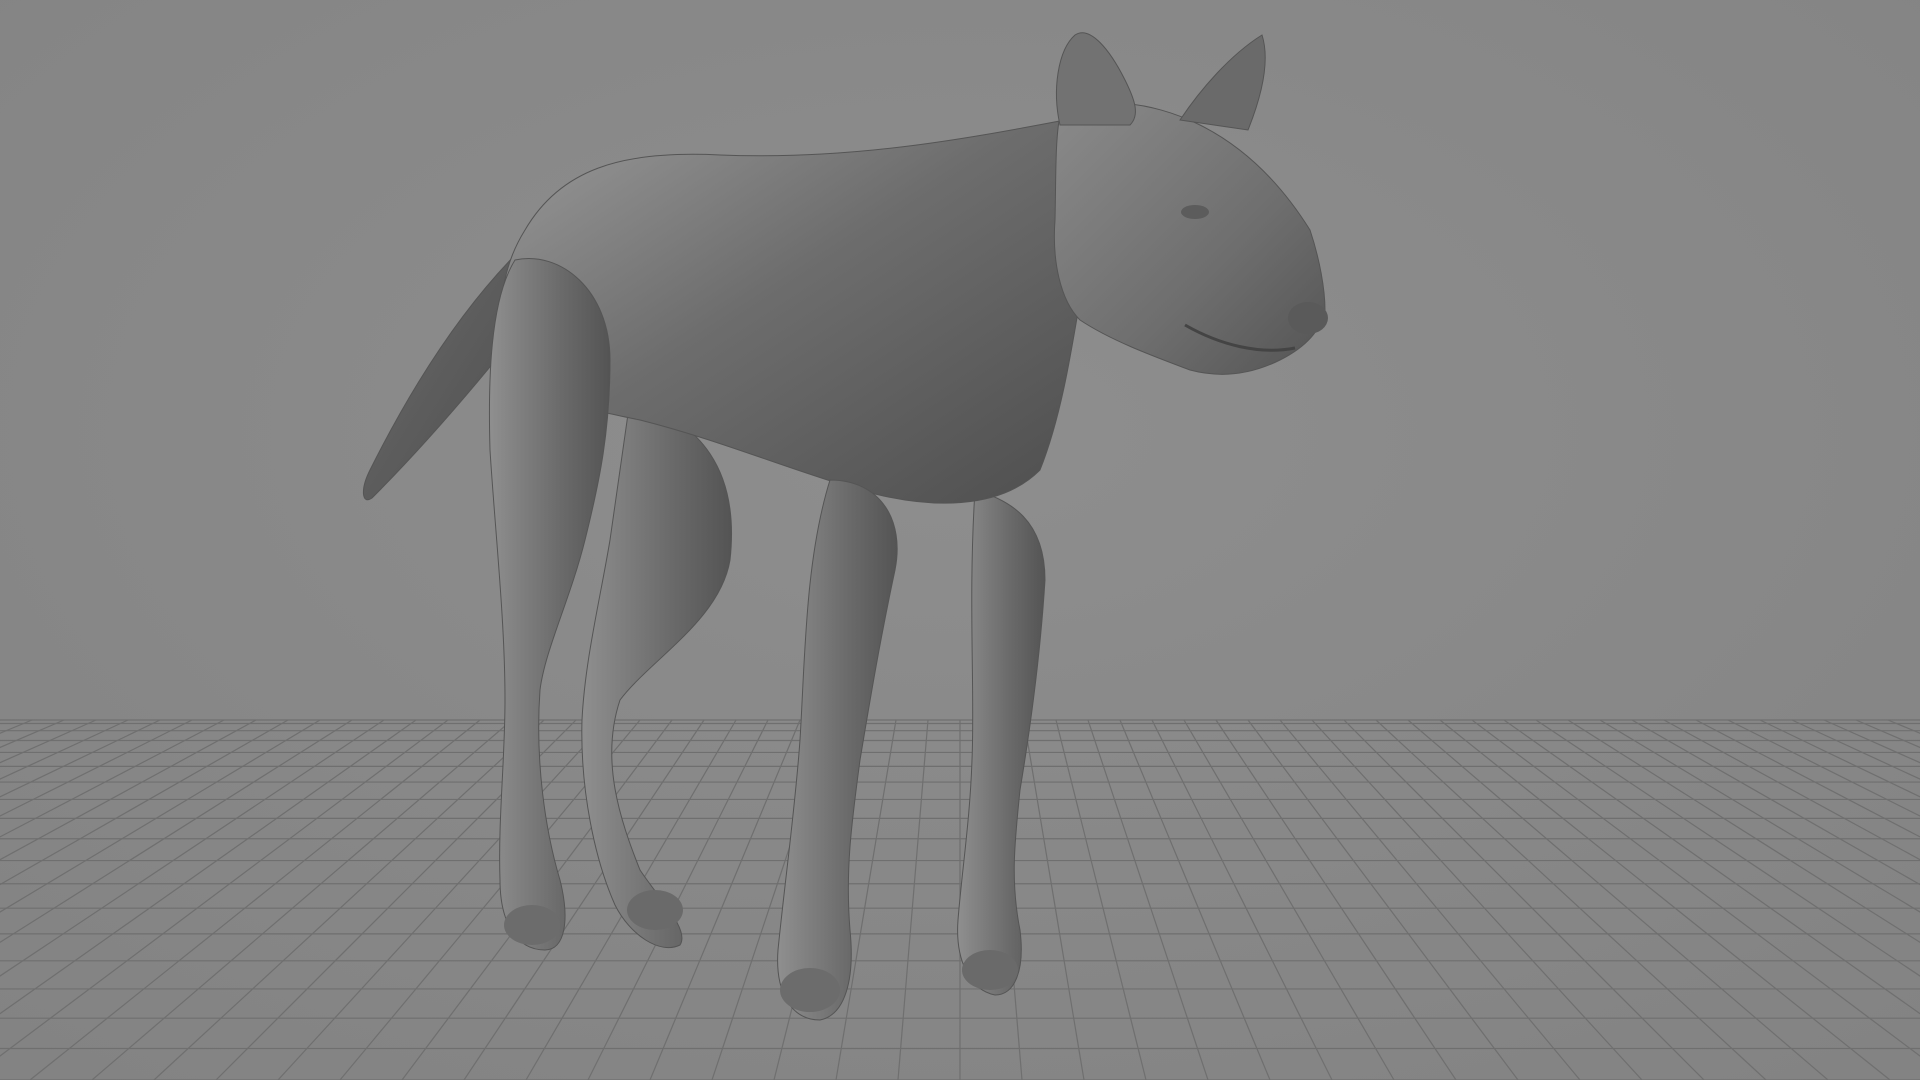 The width and height of the screenshot is (1920, 1080). I want to click on wolf-eye, so click(1195, 212).